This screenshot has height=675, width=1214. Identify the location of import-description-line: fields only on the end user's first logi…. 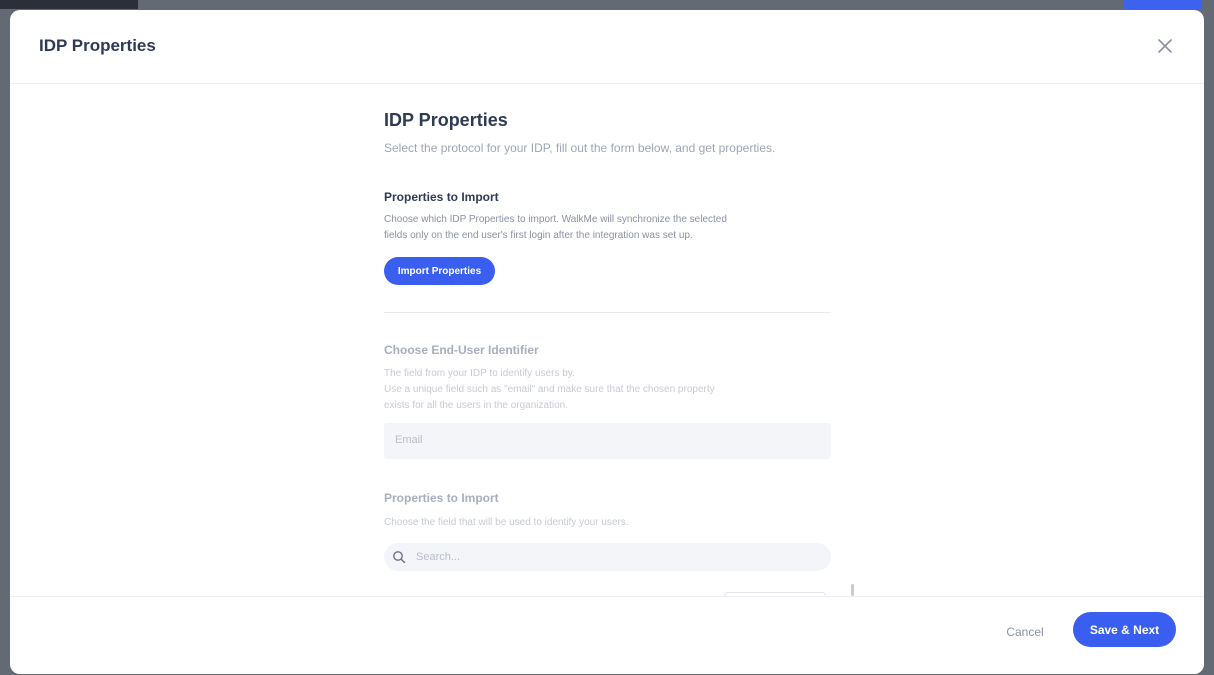
(538, 235).